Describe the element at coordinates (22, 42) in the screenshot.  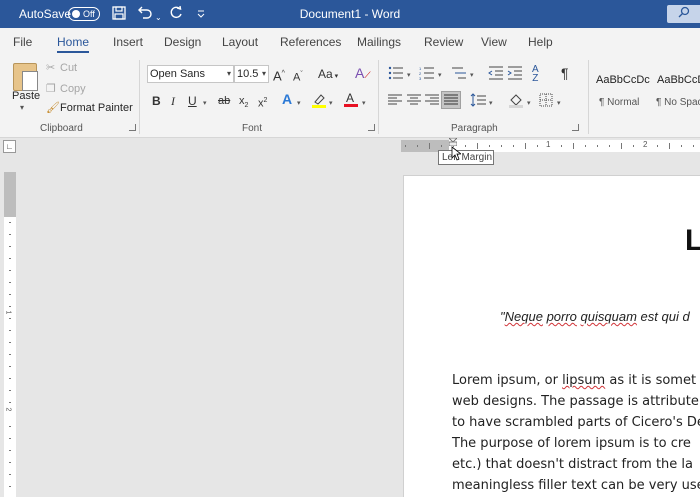
I see `tab-file: File` at that location.